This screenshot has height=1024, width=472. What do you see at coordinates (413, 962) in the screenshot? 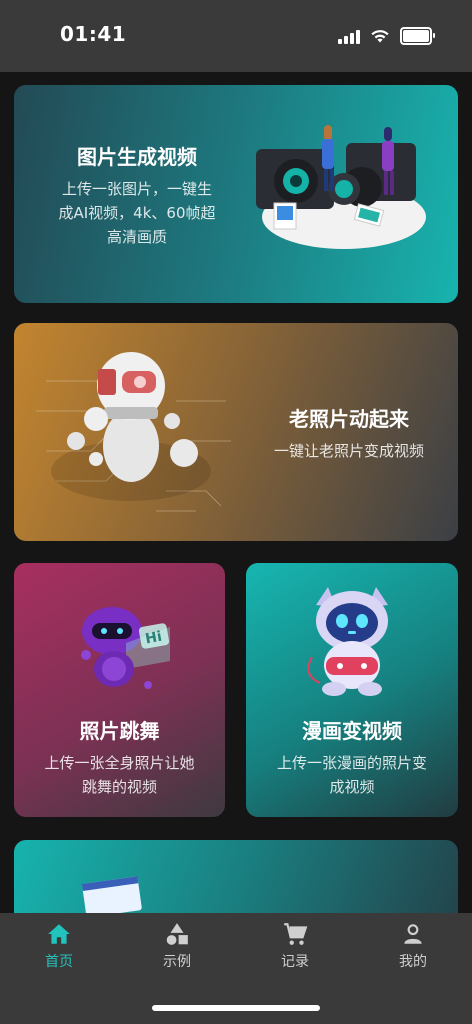
I see `tab-label: 我的` at bounding box center [413, 962].